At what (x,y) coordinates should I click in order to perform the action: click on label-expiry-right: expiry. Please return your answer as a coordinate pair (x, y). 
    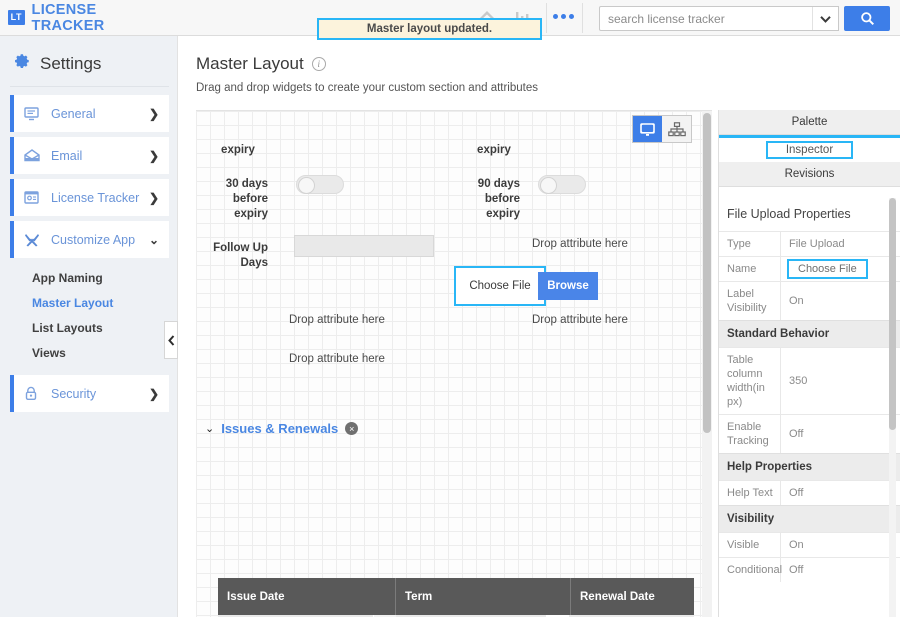
    Looking at the image, I should click on (494, 150).